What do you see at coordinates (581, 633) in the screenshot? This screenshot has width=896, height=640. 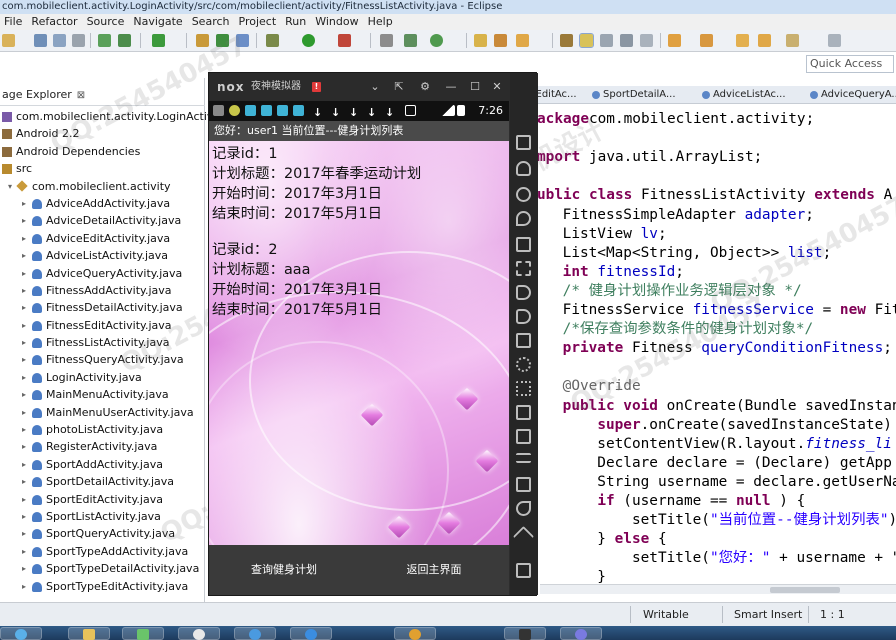 I see `taskbar-app-emulator` at bounding box center [581, 633].